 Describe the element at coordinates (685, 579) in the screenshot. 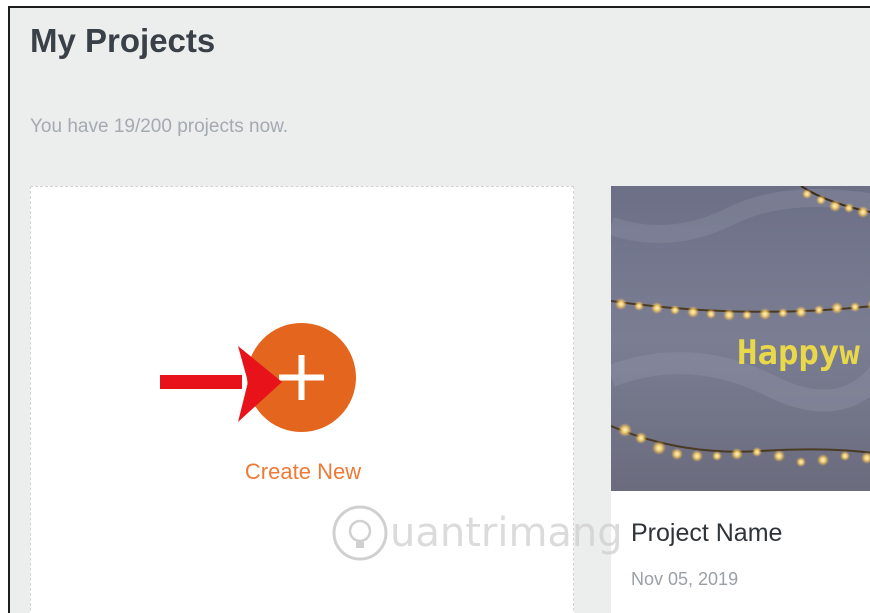

I see `project-date: Nov 05, 2019` at that location.